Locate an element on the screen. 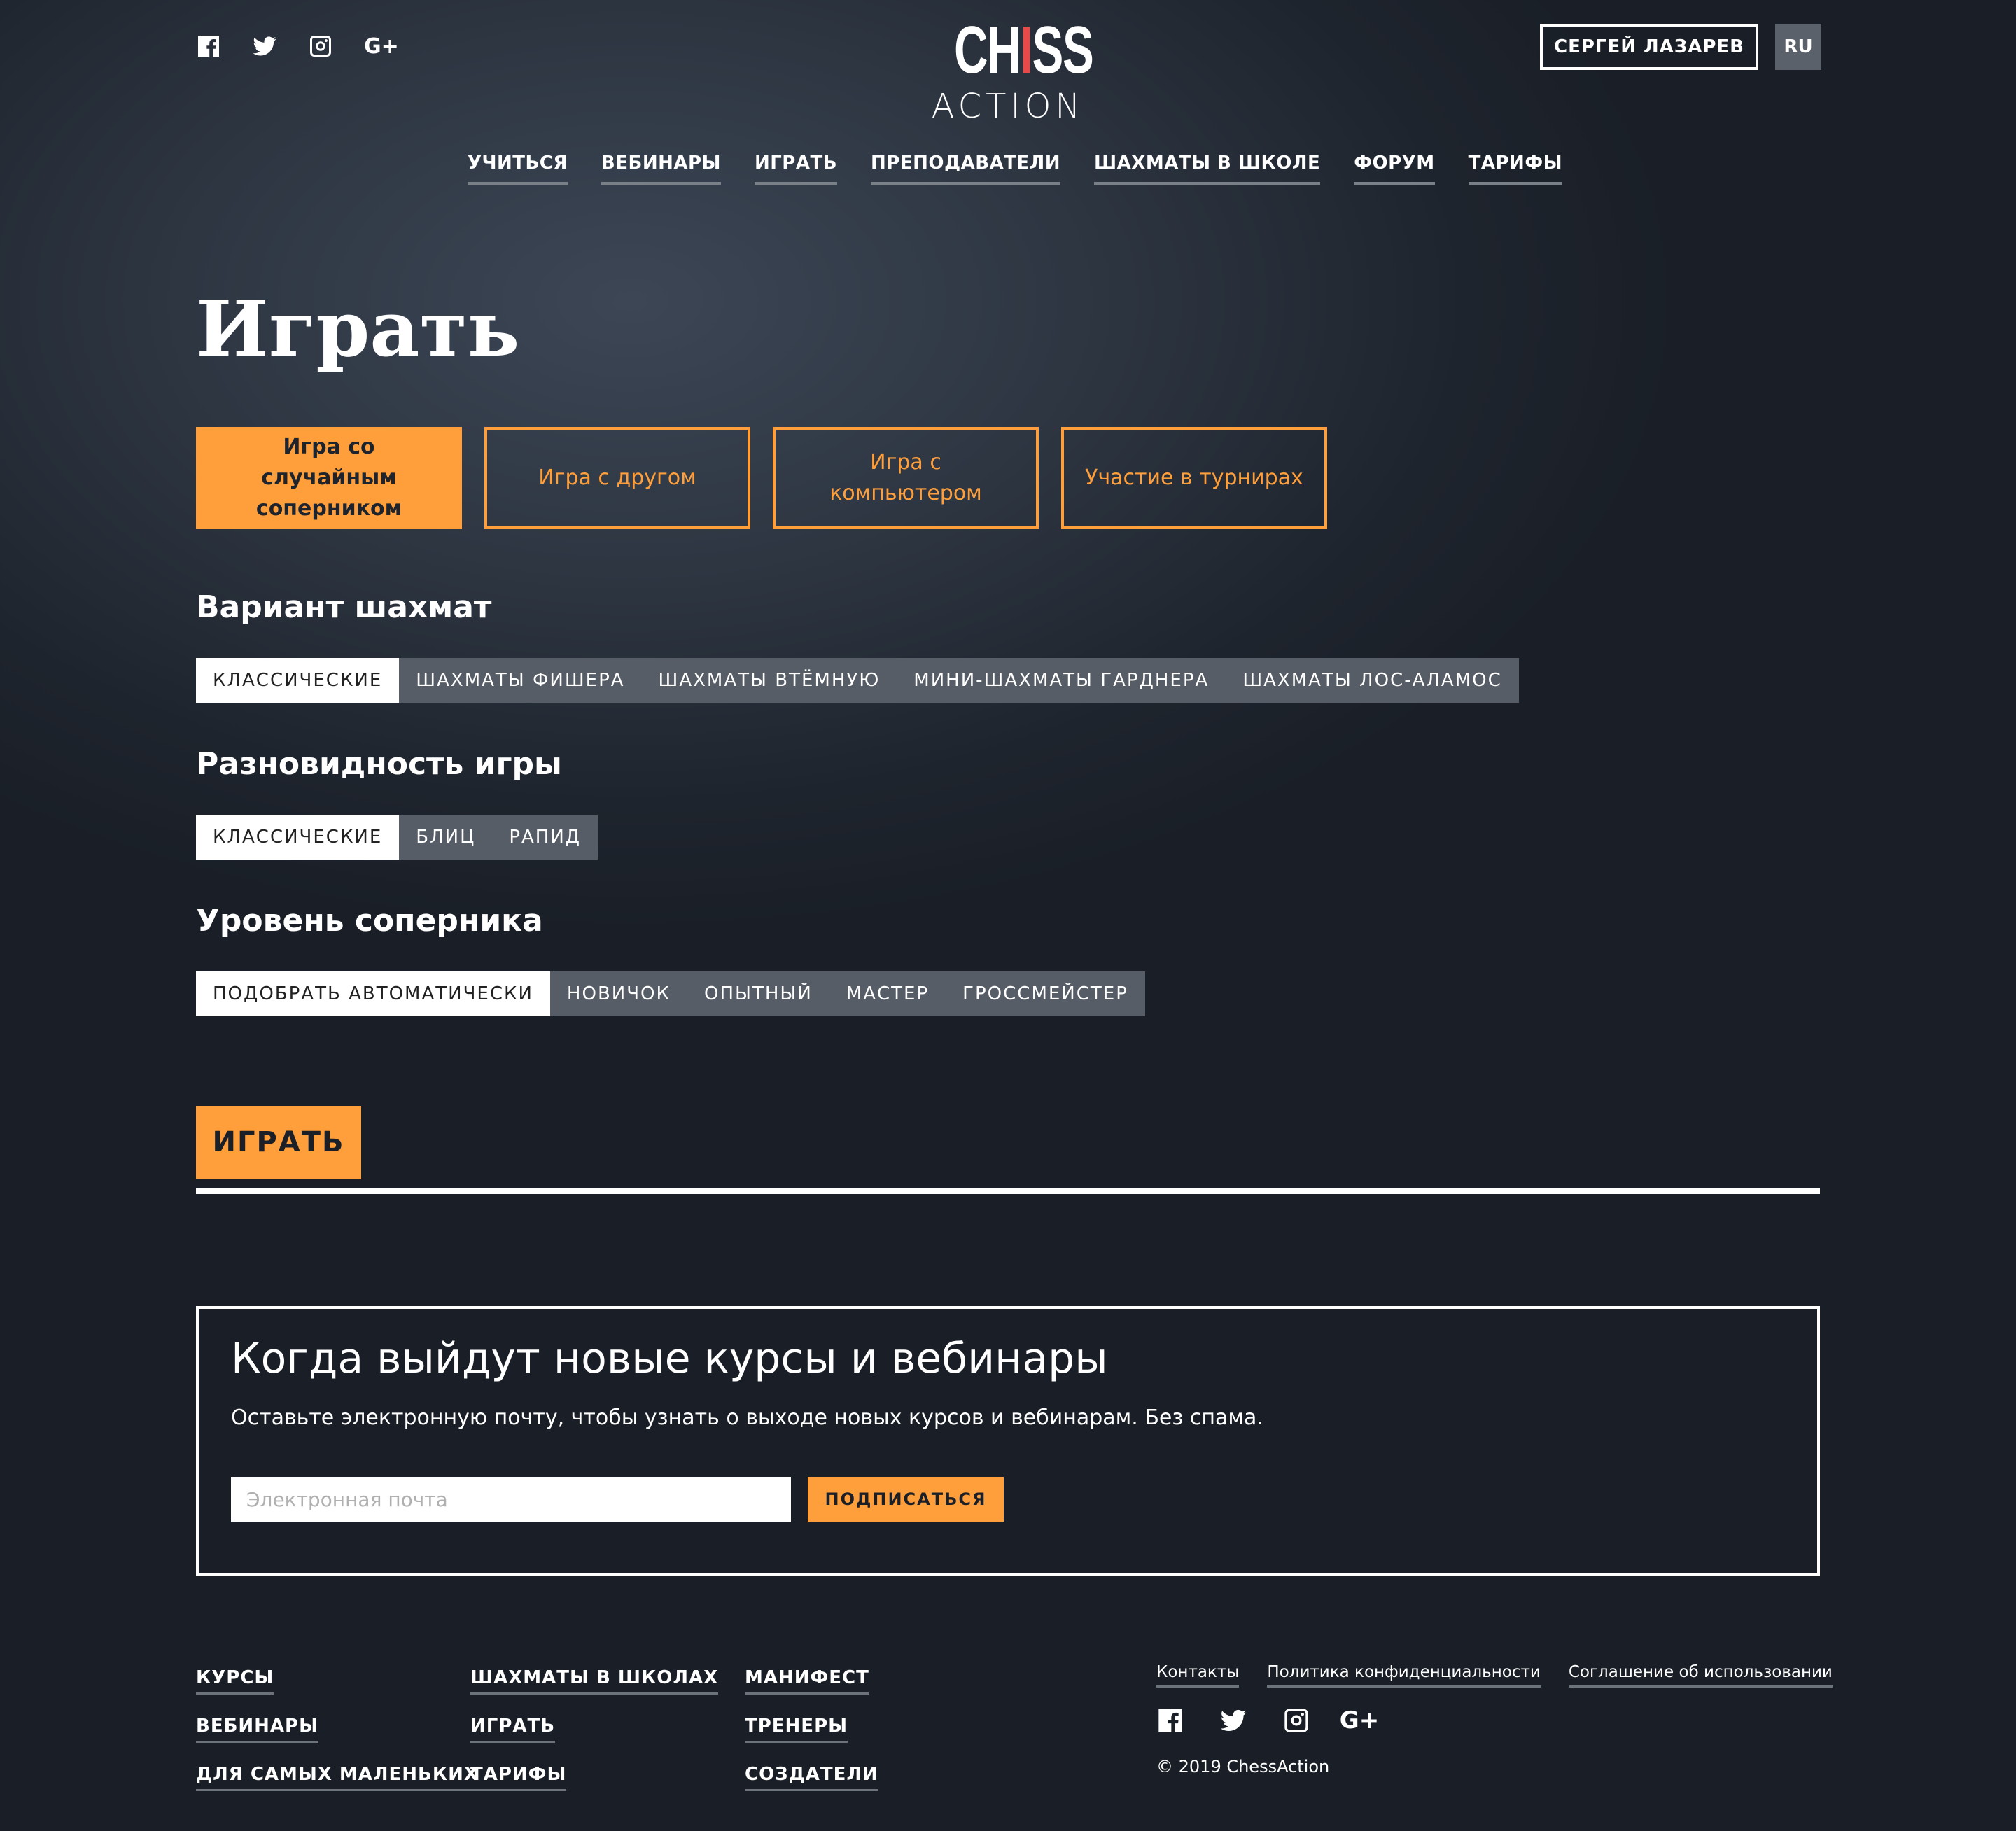 This screenshot has height=1831, width=2016. nav-learn: УЧИТЬСЯ is located at coordinates (517, 169).